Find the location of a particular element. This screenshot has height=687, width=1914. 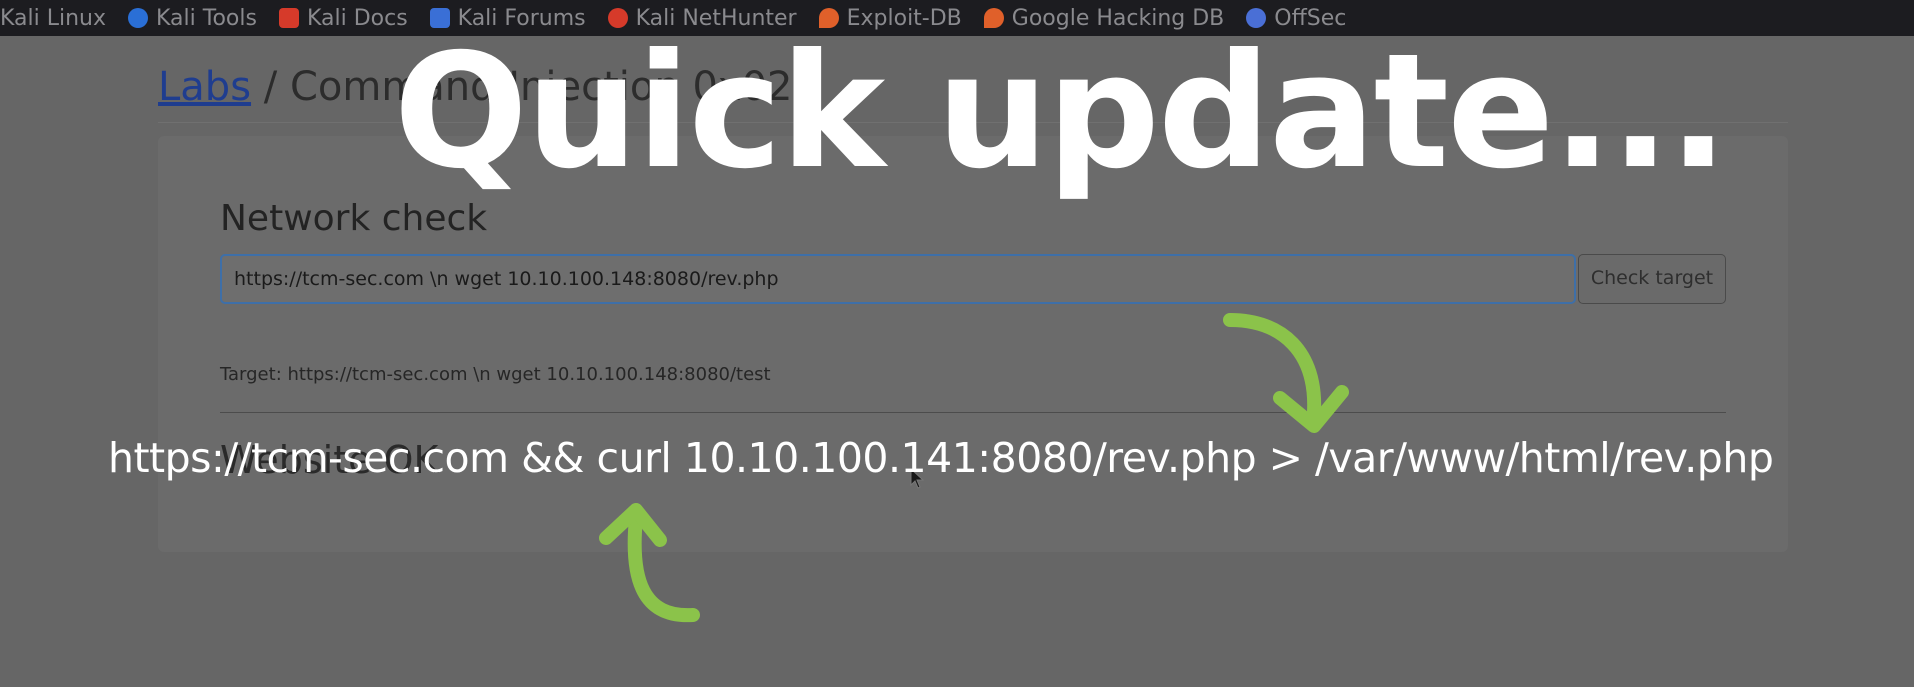

card-title: Network check is located at coordinates (354, 218).